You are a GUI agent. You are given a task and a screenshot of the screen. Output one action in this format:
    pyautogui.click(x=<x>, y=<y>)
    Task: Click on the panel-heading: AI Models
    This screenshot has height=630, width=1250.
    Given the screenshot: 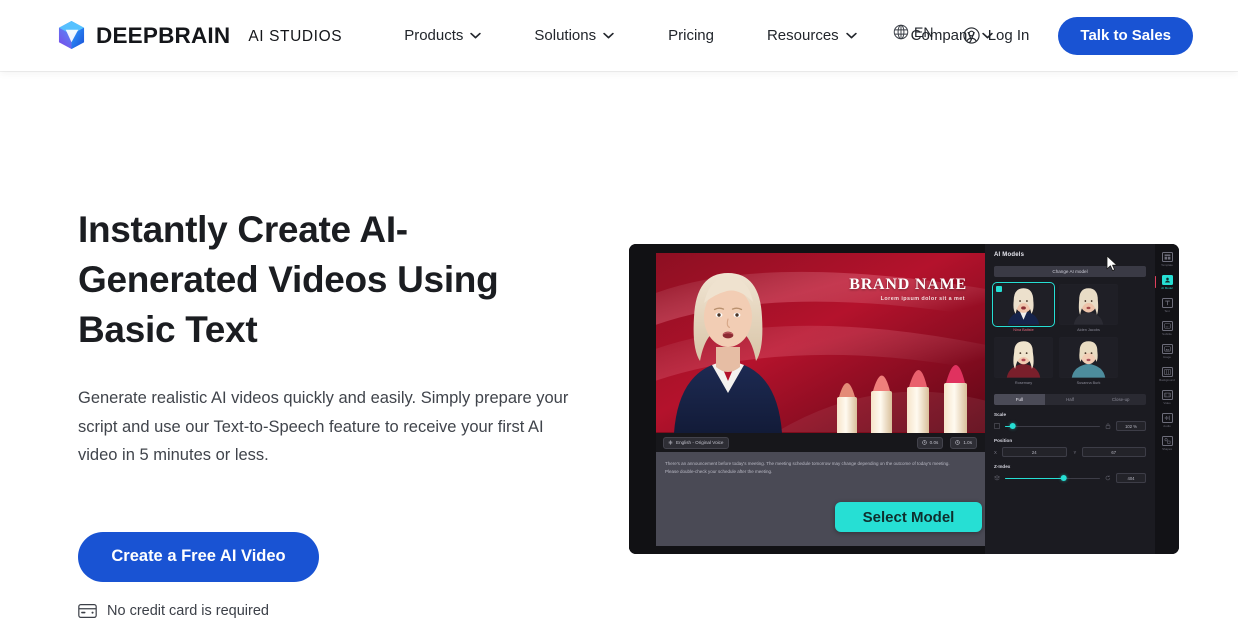 What is the action you would take?
    pyautogui.click(x=1009, y=255)
    